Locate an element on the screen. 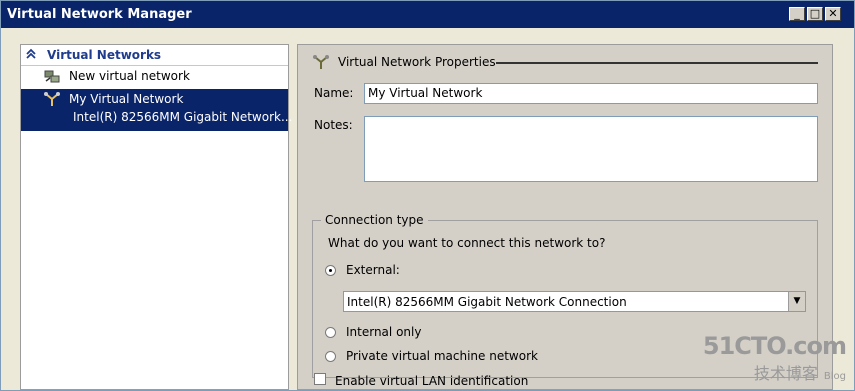 Image resolution: width=855 pixels, height=391 pixels. tree-header-label: Virtual Networks is located at coordinates (104, 55).